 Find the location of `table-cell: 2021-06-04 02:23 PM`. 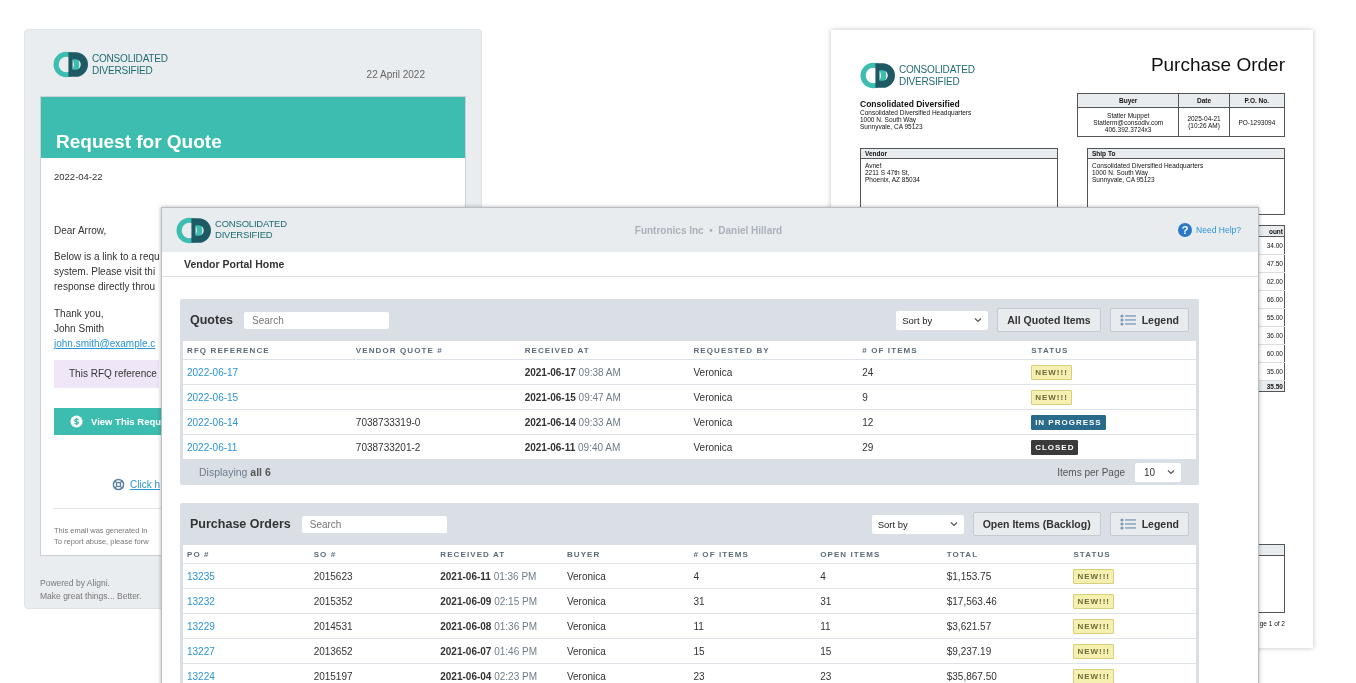

table-cell: 2021-06-04 02:23 PM is located at coordinates (488, 676).